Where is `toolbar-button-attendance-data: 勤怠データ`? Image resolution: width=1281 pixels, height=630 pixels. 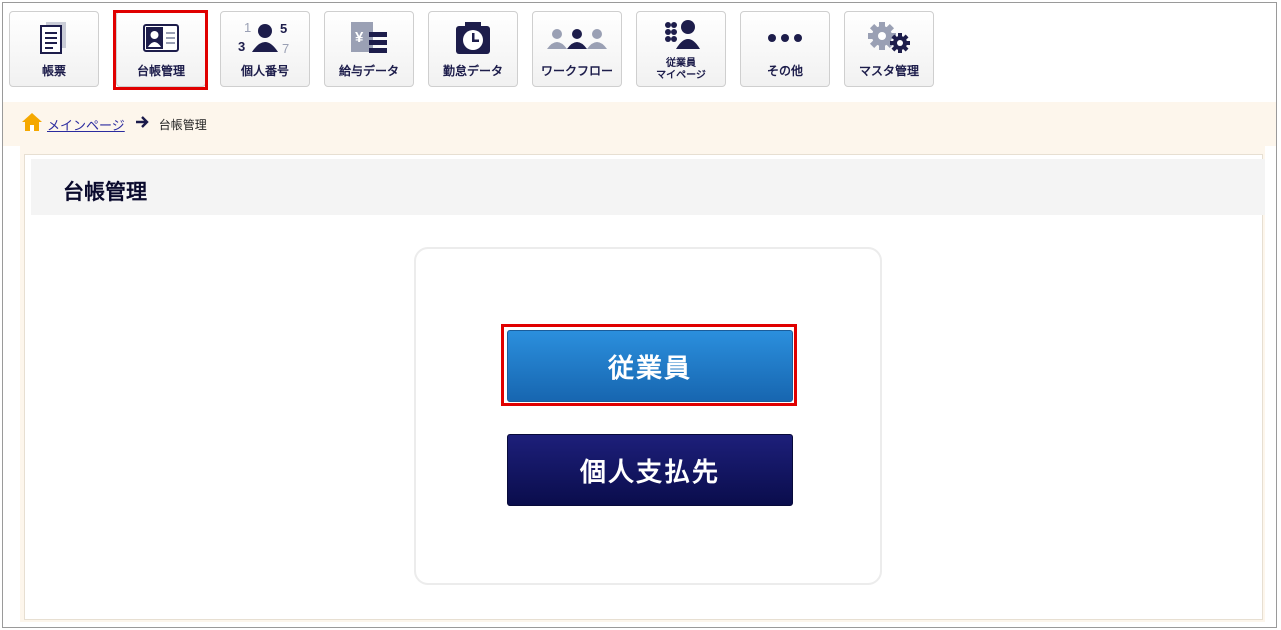 toolbar-button-attendance-data: 勤怠データ is located at coordinates (473, 49).